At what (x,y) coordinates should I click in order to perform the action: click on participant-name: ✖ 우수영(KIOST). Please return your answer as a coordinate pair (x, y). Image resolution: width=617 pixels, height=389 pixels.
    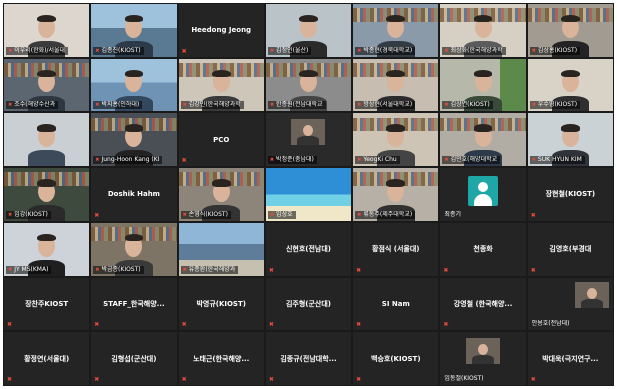
    Looking at the image, I should click on (555, 105).